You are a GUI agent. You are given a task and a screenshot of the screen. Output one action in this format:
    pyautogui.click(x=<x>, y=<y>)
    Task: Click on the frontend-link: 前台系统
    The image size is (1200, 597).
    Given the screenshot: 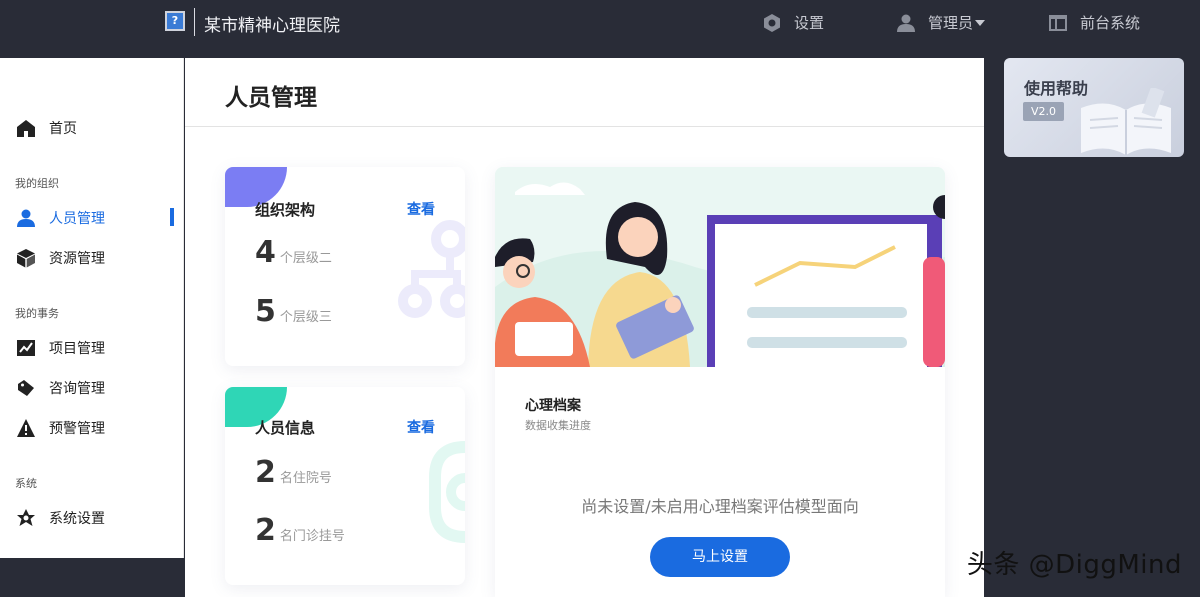 What is the action you would take?
    pyautogui.click(x=1094, y=22)
    